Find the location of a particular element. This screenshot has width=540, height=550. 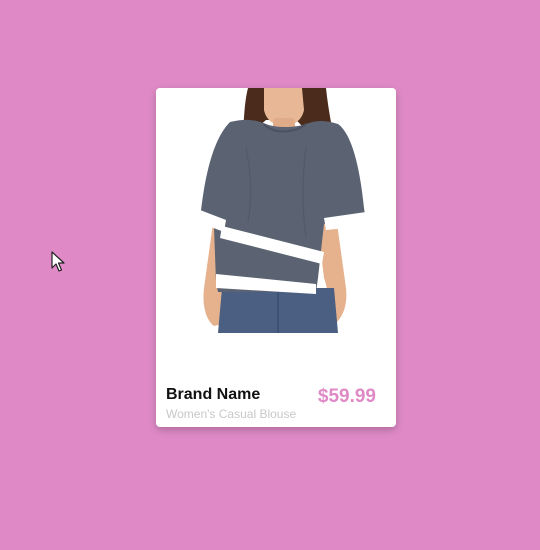

mouse-pointer-icon is located at coordinates (58, 261).